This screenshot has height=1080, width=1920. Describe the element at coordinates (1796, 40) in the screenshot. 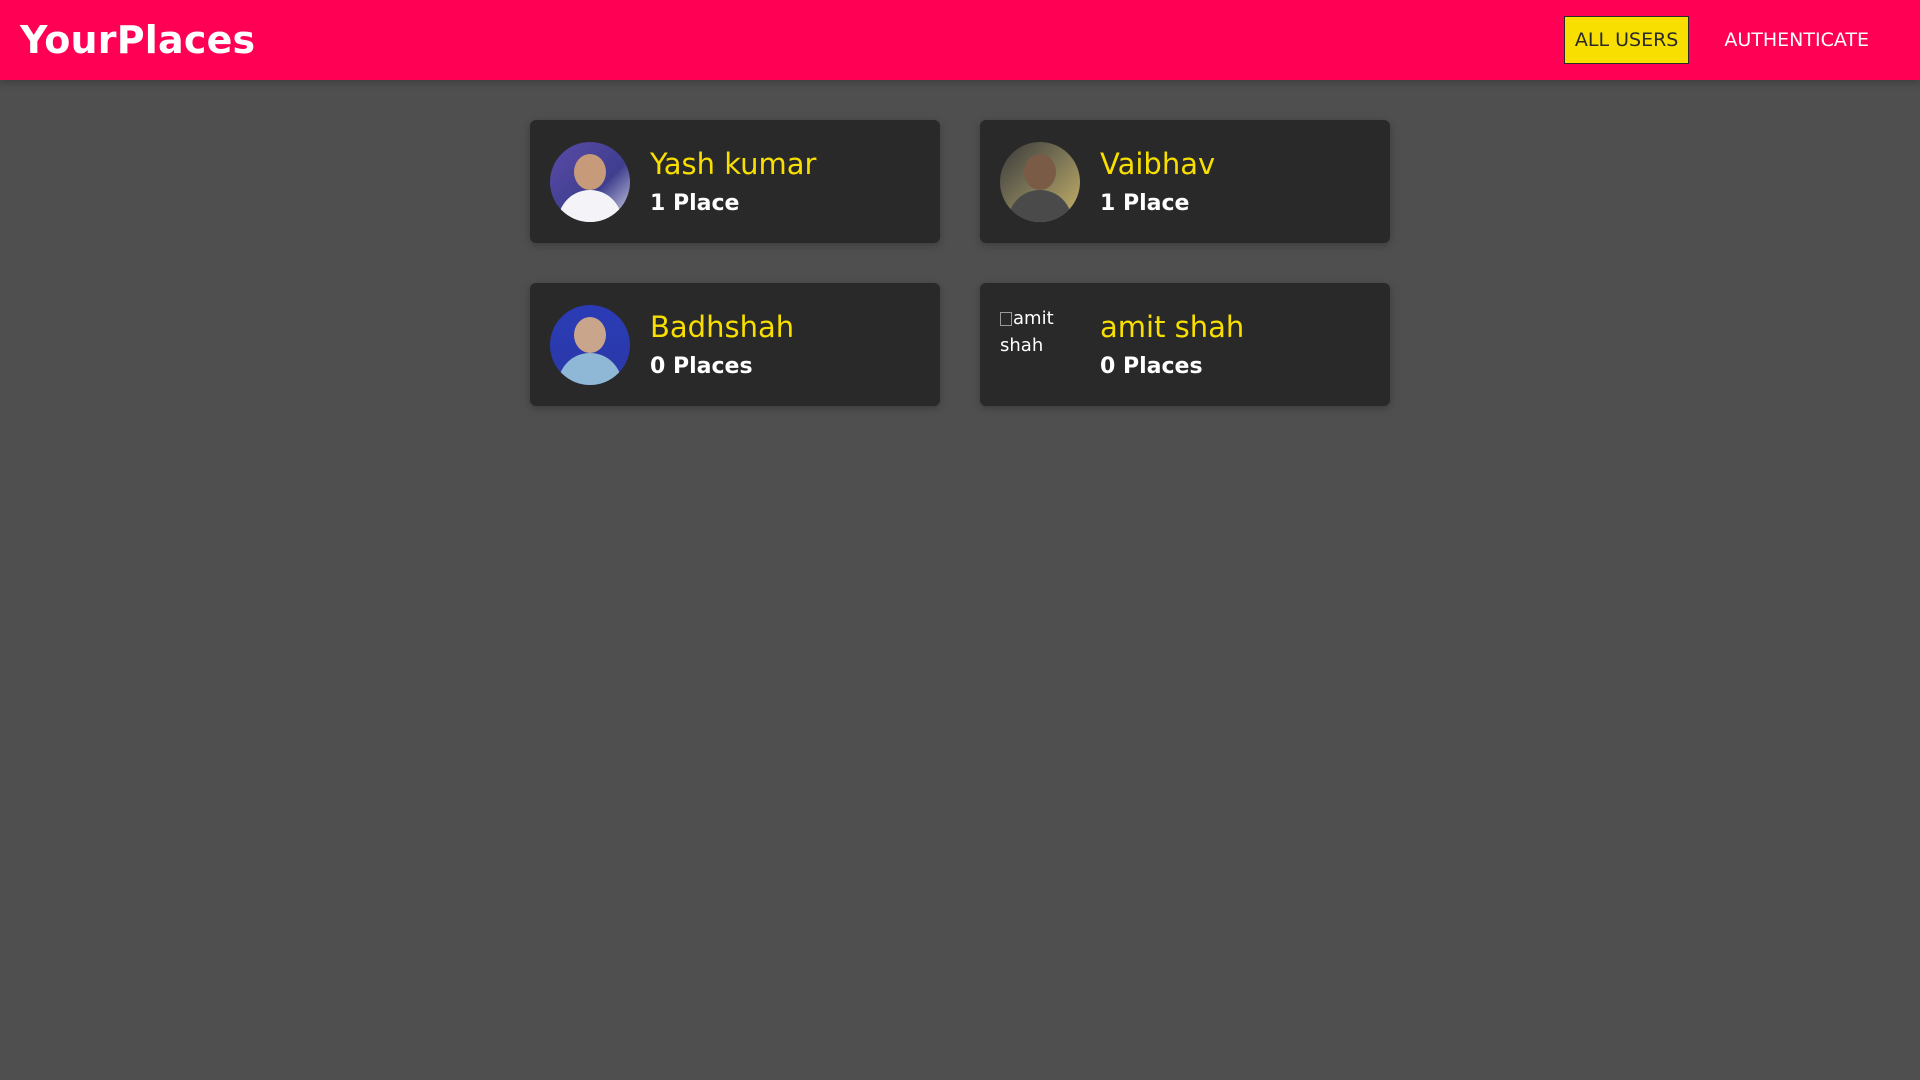

I see `nav-authenticate: AUTHENTICATE` at that location.